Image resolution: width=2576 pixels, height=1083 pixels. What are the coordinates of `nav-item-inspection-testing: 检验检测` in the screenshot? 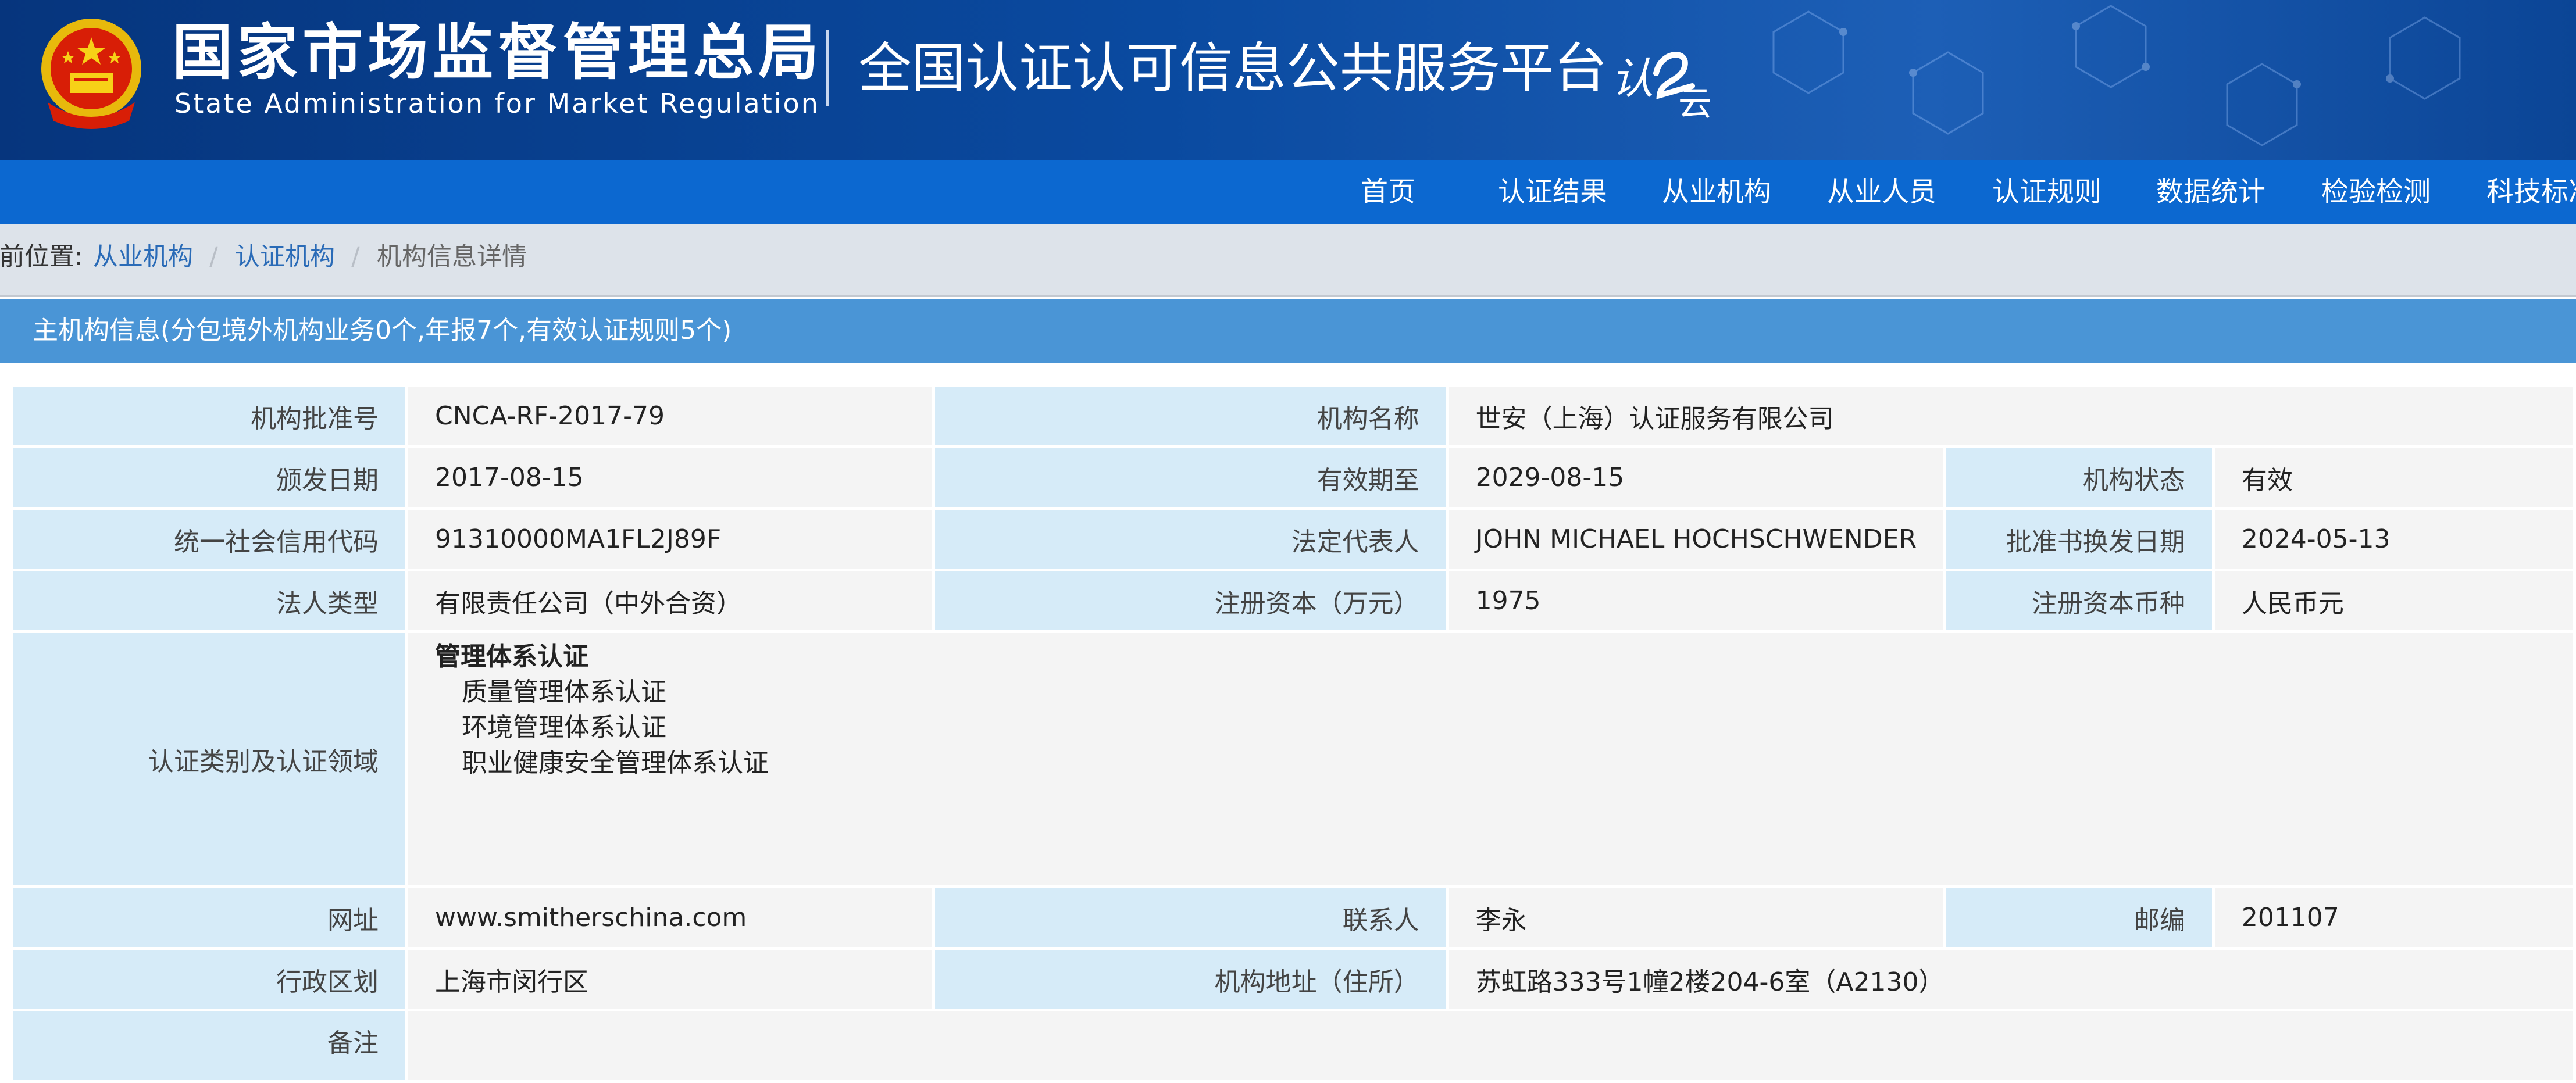 It's located at (2376, 192).